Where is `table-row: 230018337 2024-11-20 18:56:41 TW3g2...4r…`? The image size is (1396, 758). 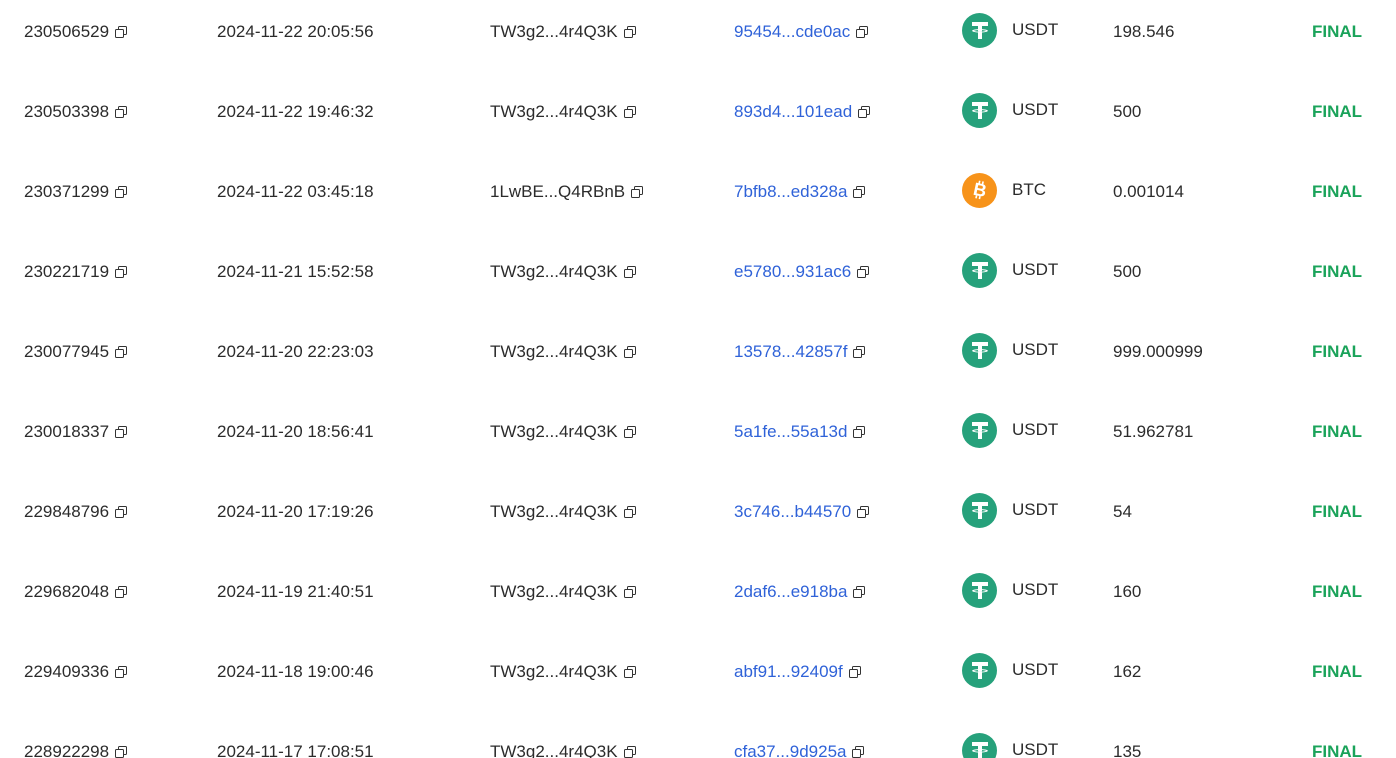 table-row: 230018337 2024-11-20 18:56:41 TW3g2...4r… is located at coordinates (698, 432).